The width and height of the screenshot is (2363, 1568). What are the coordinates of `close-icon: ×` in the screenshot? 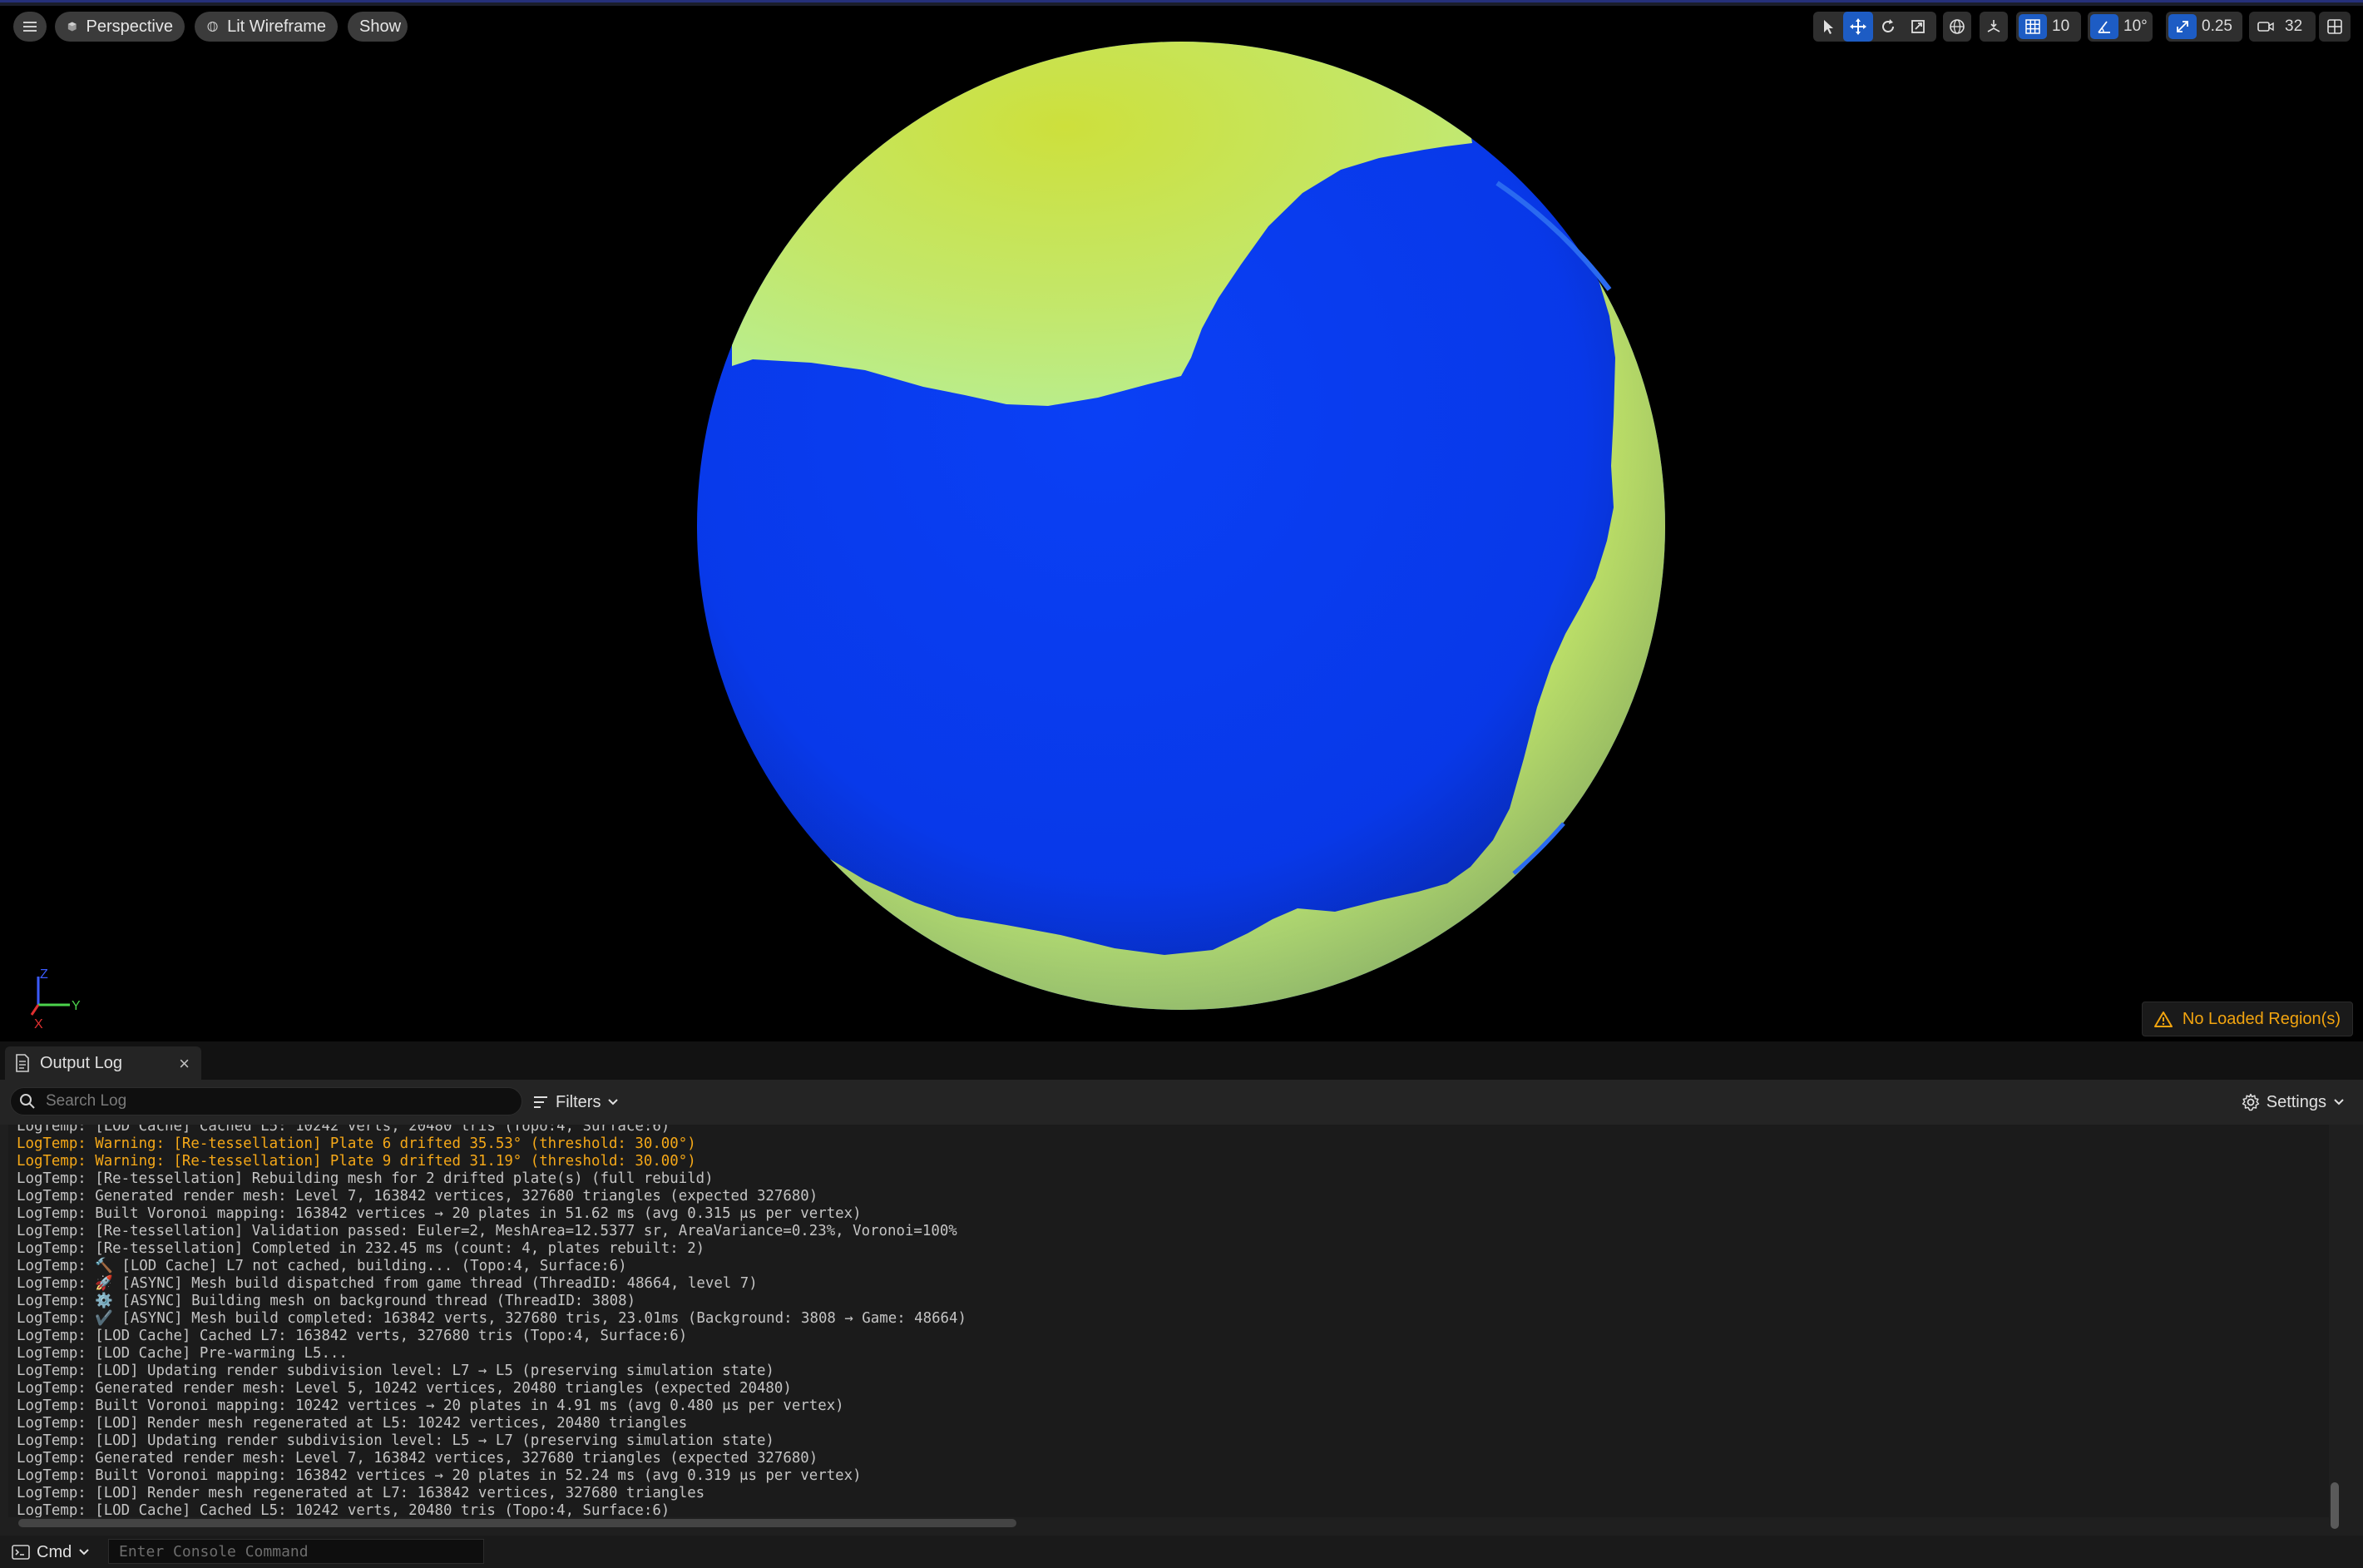 It's located at (184, 1064).